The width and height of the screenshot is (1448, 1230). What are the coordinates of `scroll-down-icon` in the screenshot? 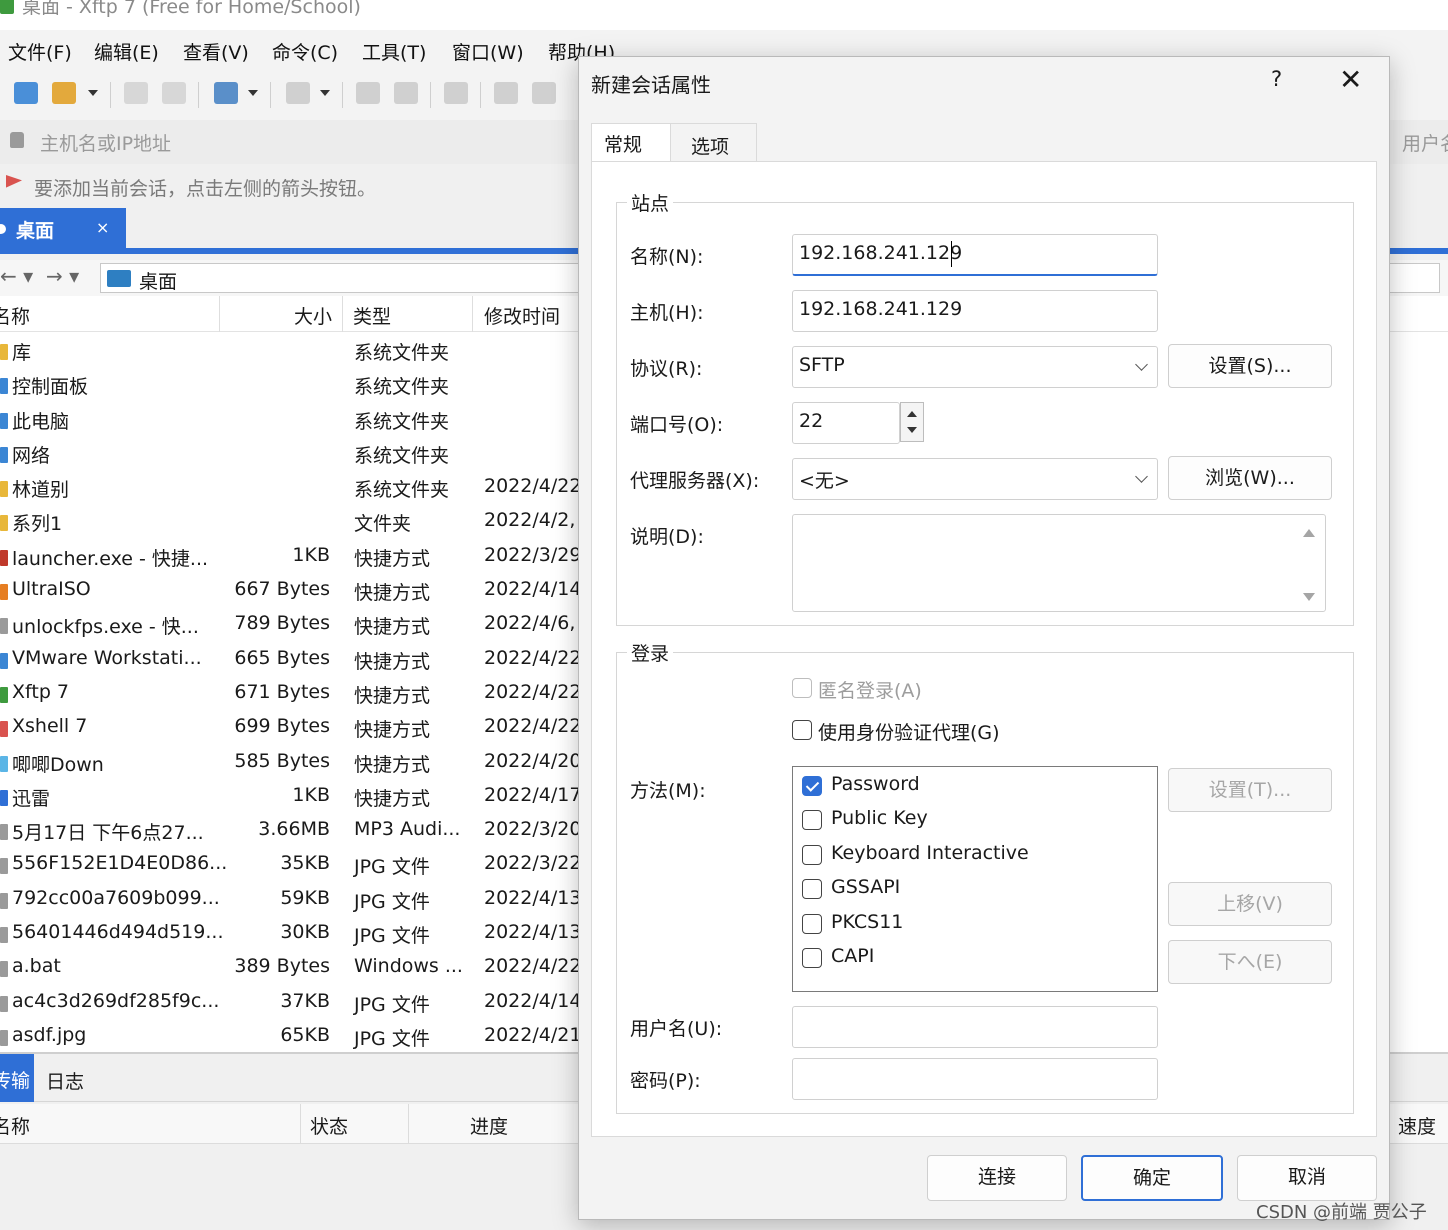 It's located at (1309, 597).